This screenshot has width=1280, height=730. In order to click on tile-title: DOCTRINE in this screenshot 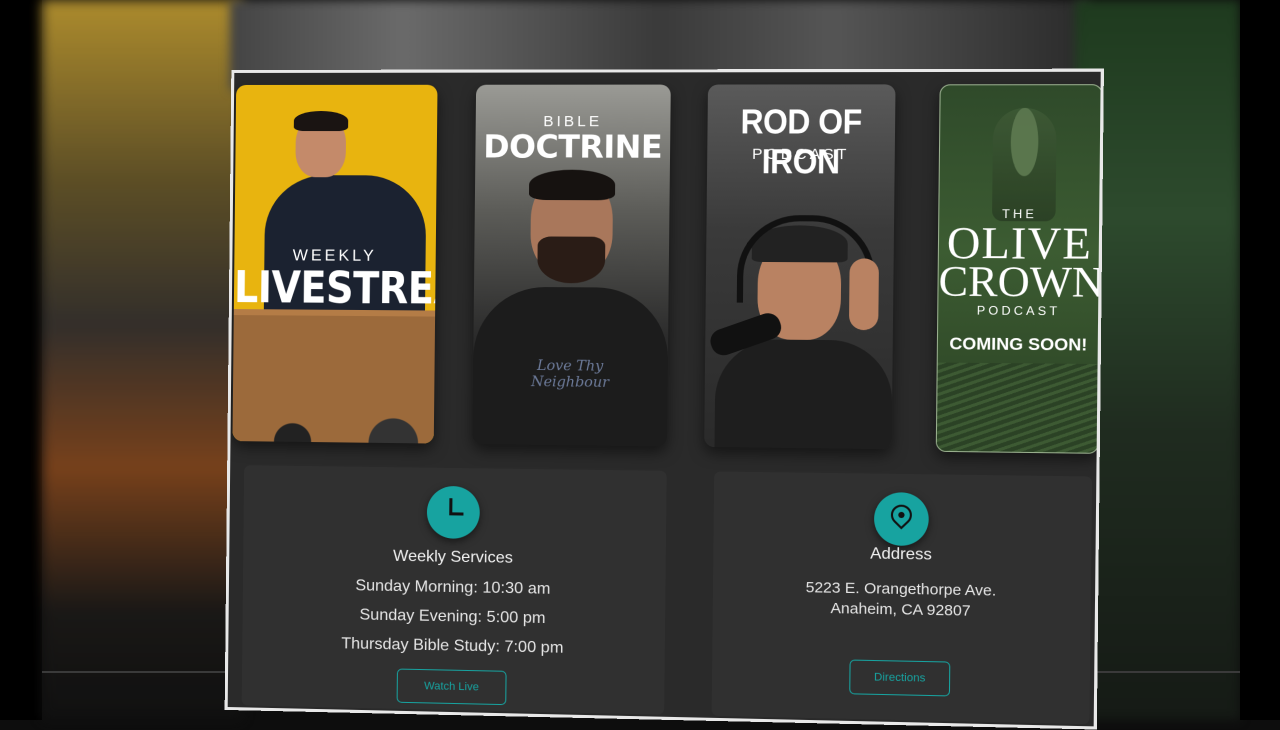, I will do `click(573, 147)`.